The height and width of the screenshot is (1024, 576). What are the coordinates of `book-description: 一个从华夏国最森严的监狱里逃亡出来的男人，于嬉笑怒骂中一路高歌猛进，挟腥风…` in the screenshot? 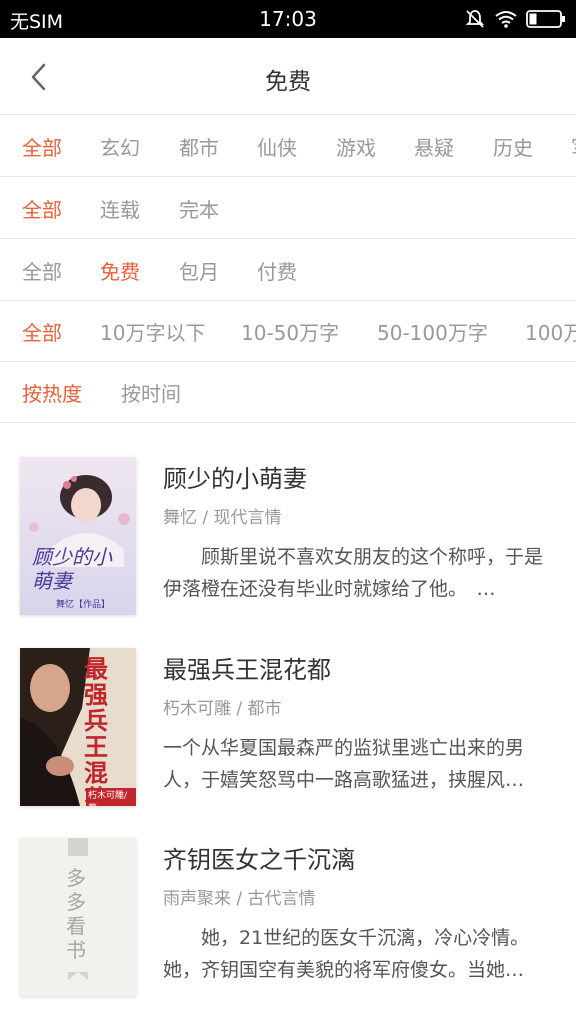 It's located at (344, 764).